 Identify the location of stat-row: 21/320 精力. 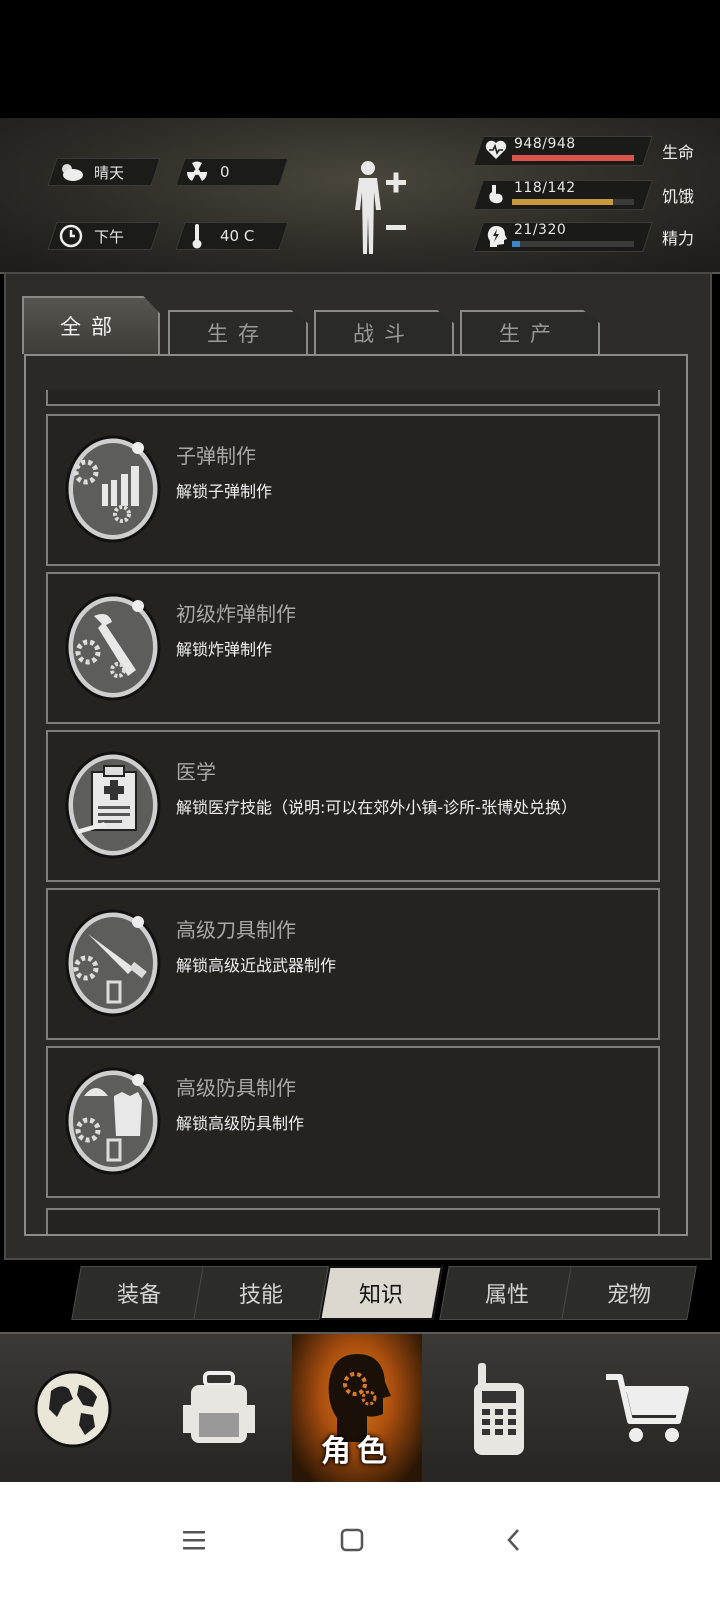
(590, 237).